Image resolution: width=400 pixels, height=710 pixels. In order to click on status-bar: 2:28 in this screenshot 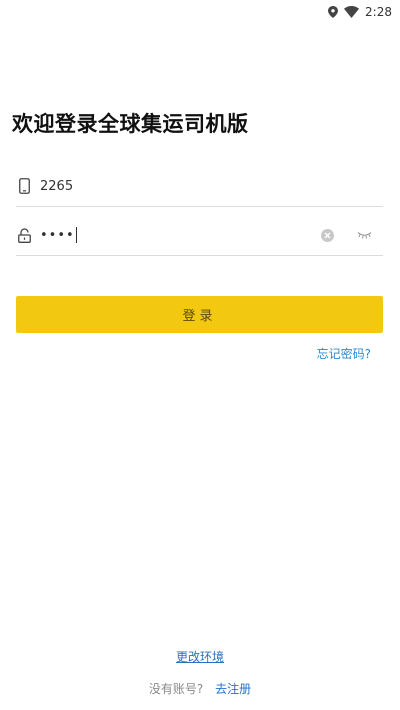, I will do `click(200, 12)`.